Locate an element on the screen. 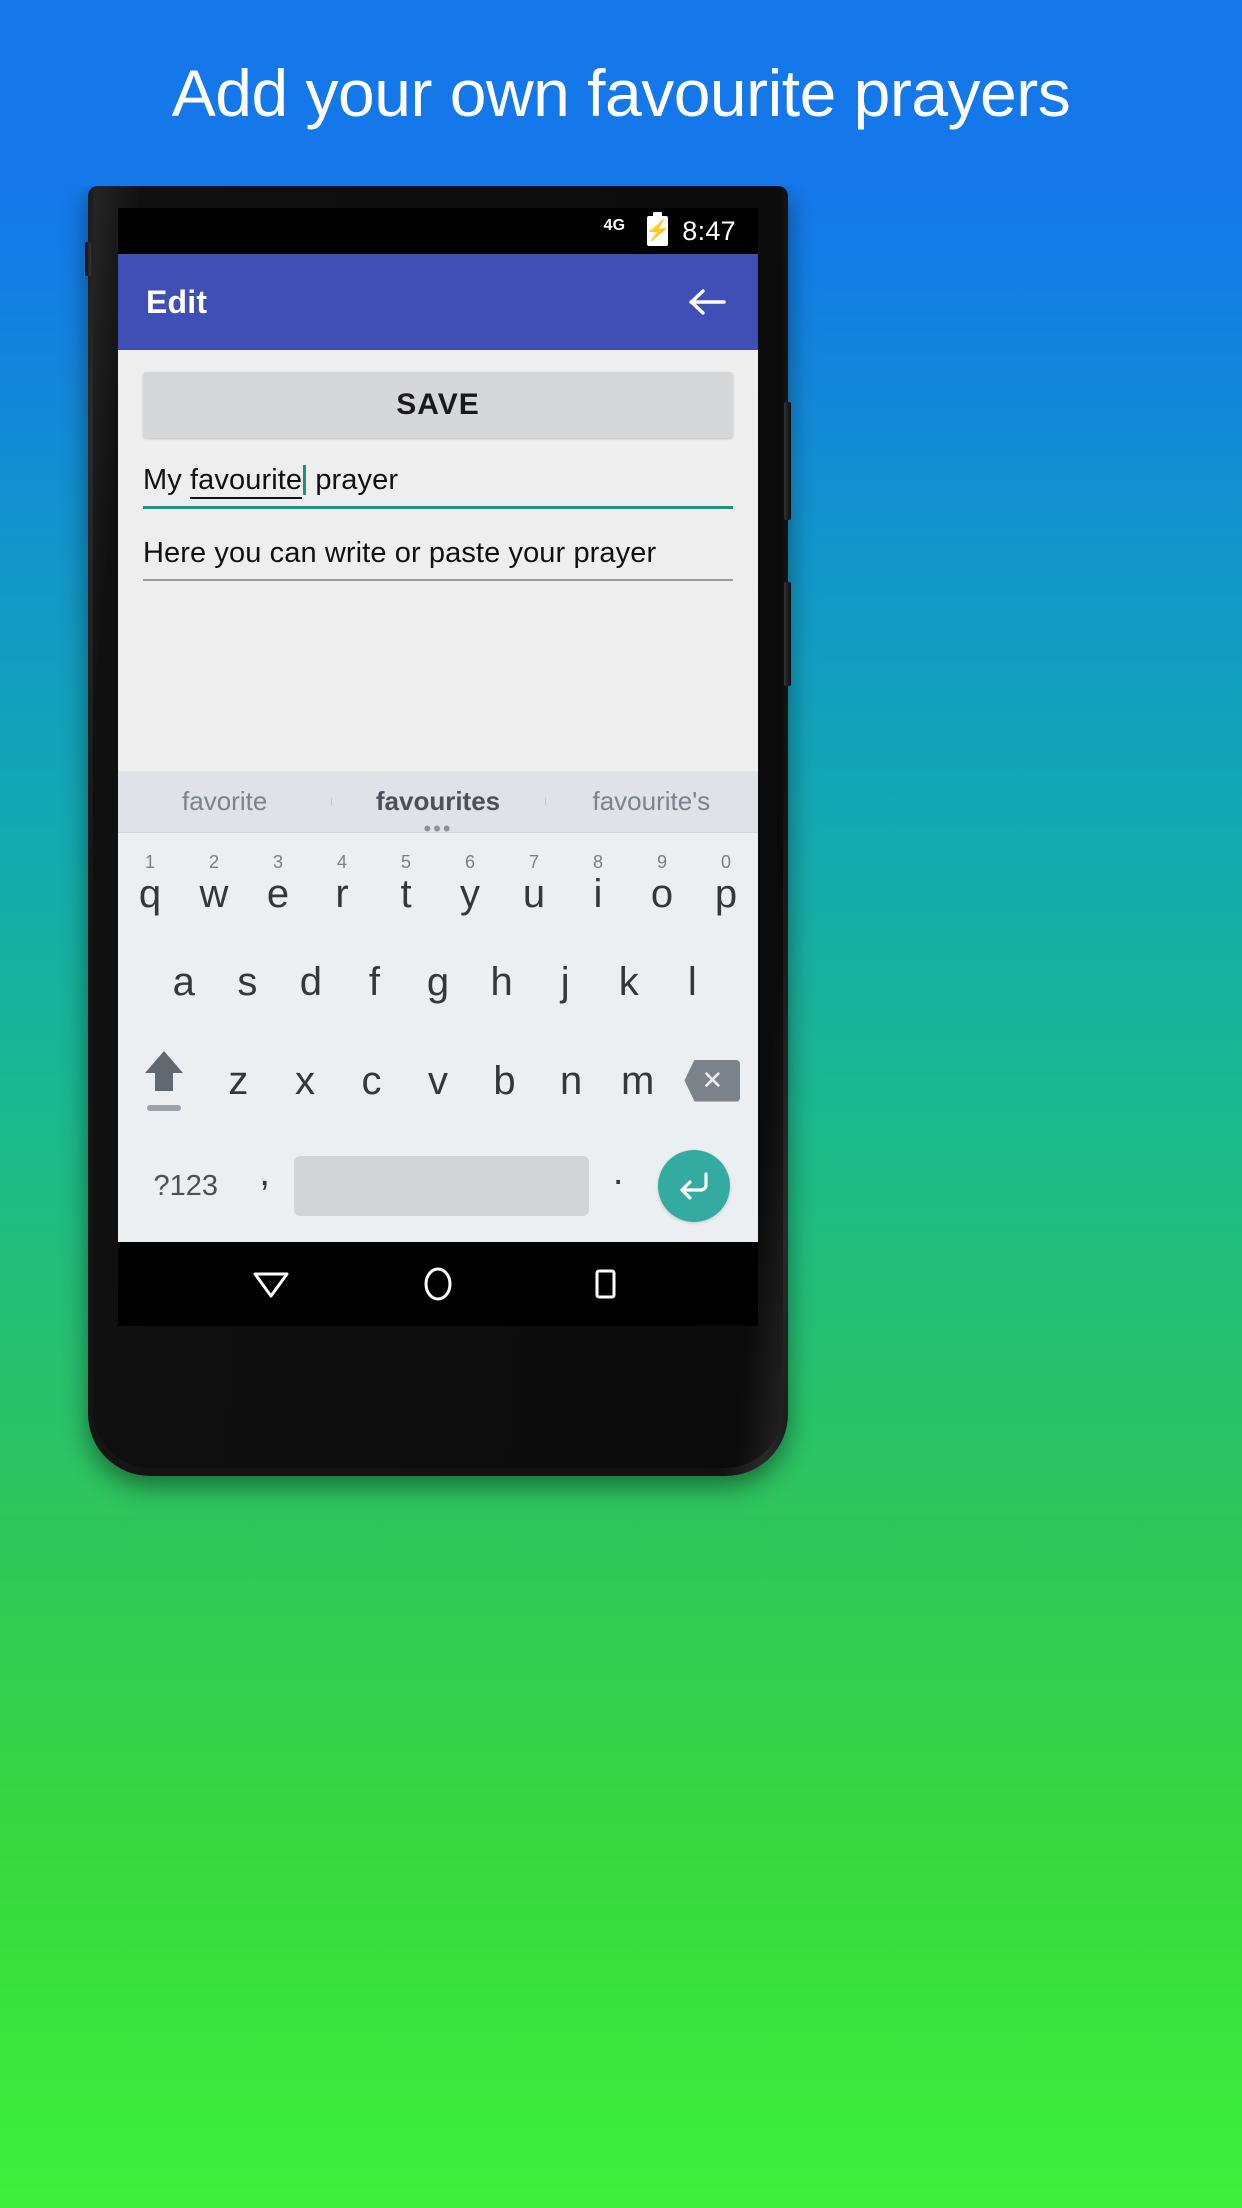  key-q-letter: q is located at coordinates (150, 893).